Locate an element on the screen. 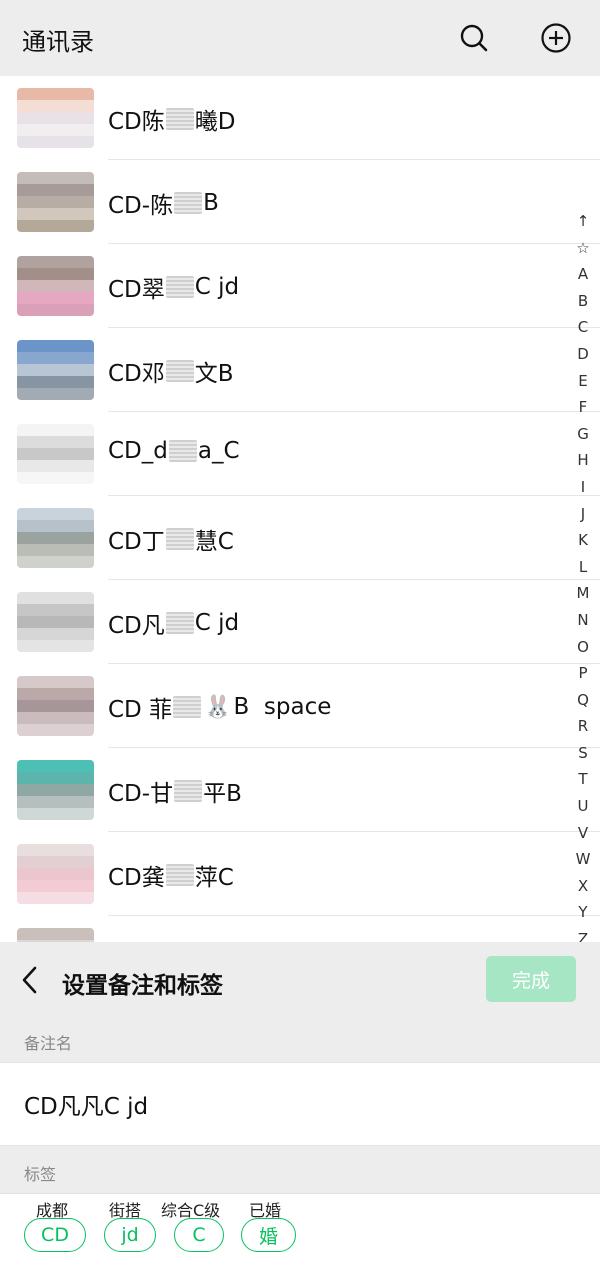 The width and height of the screenshot is (600, 1280). contact-name: CD-陈 B is located at coordinates (163, 203).